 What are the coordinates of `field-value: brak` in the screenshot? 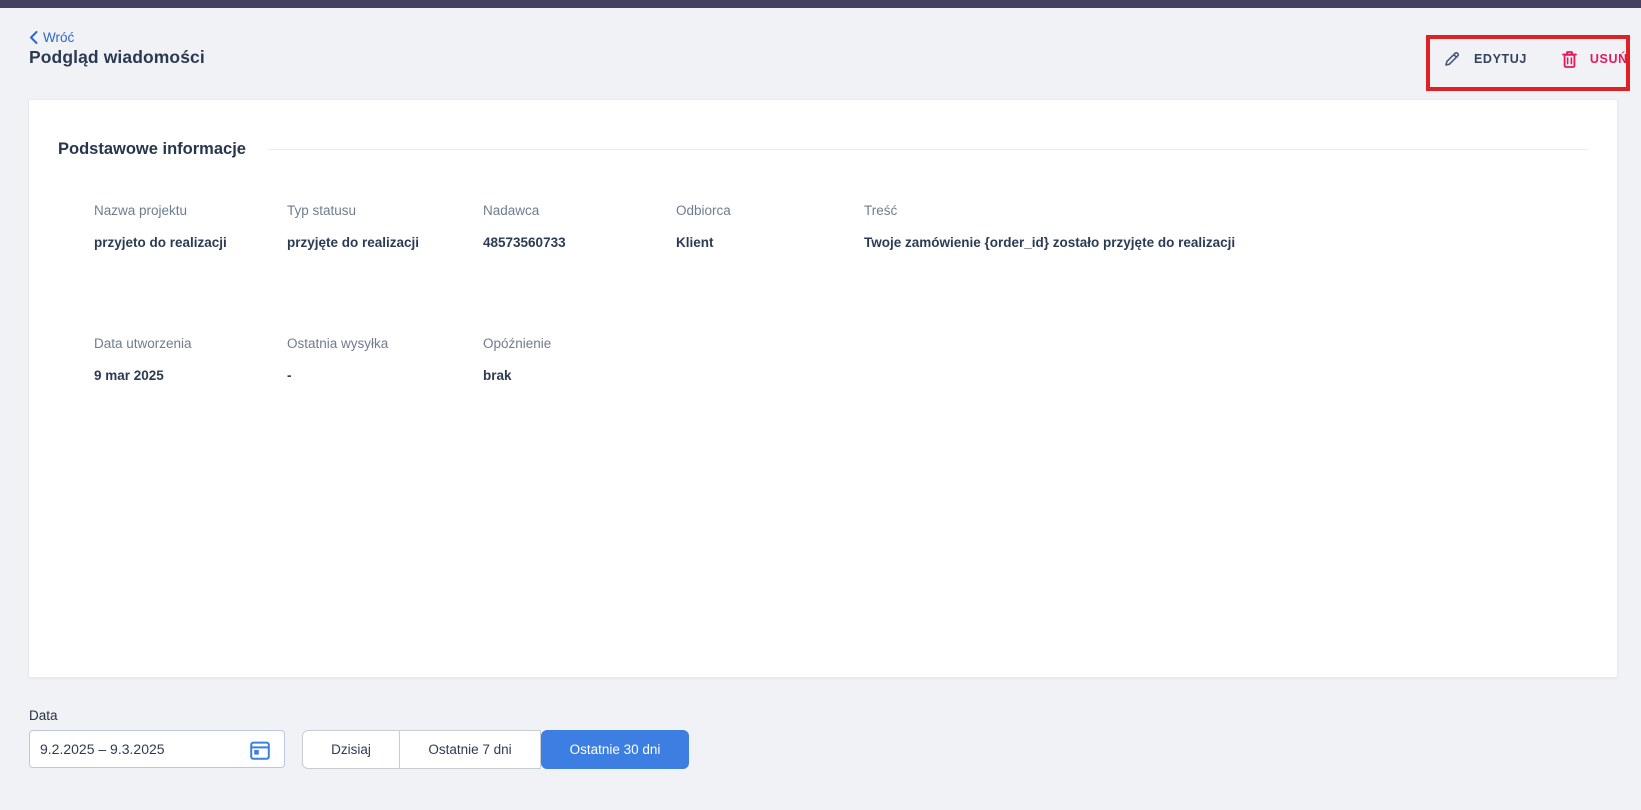 It's located at (497, 375).